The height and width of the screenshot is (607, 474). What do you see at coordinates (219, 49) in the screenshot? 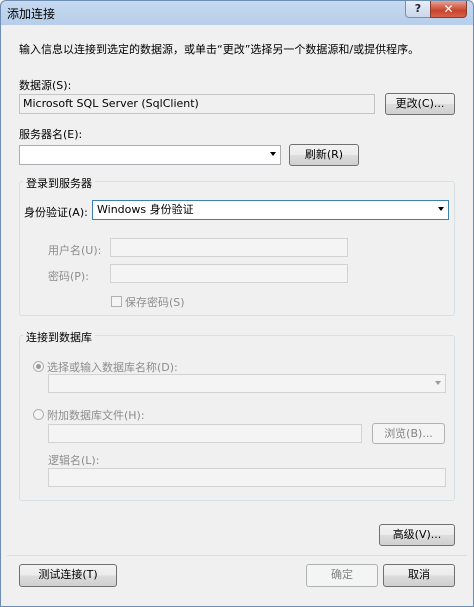
I see `intro-text: 输入信息以连接到选定的数据源，或单击“更改”选择另一个数据源和/或提供程序。` at bounding box center [219, 49].